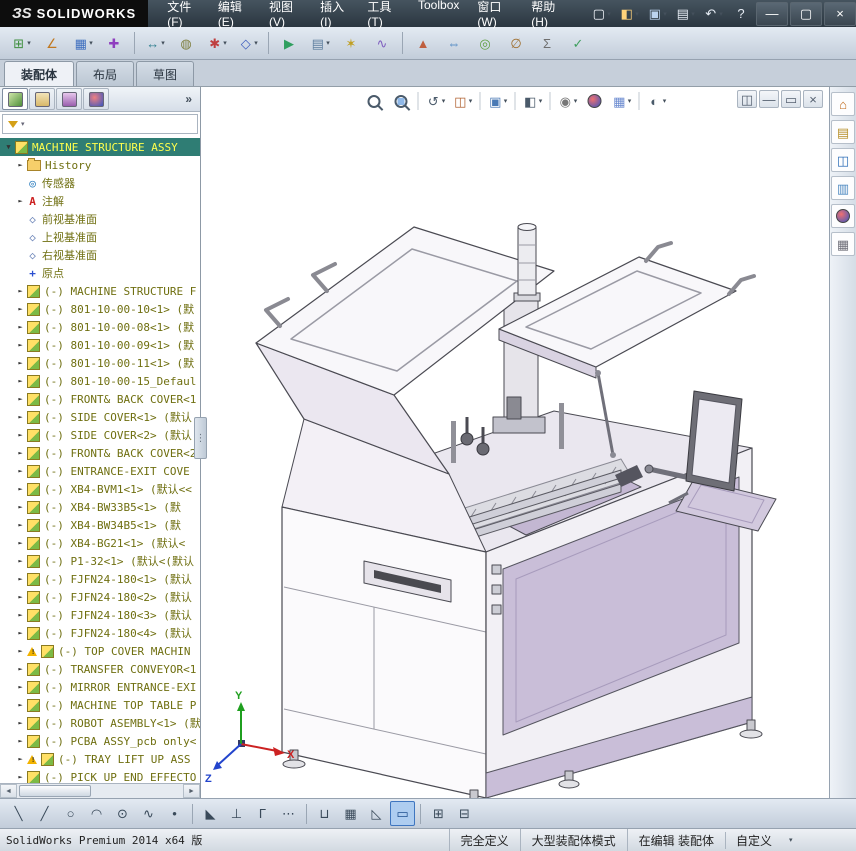  Describe the element at coordinates (629, 14) in the screenshot. I see `open-document-button: ◧ ▾` at that location.